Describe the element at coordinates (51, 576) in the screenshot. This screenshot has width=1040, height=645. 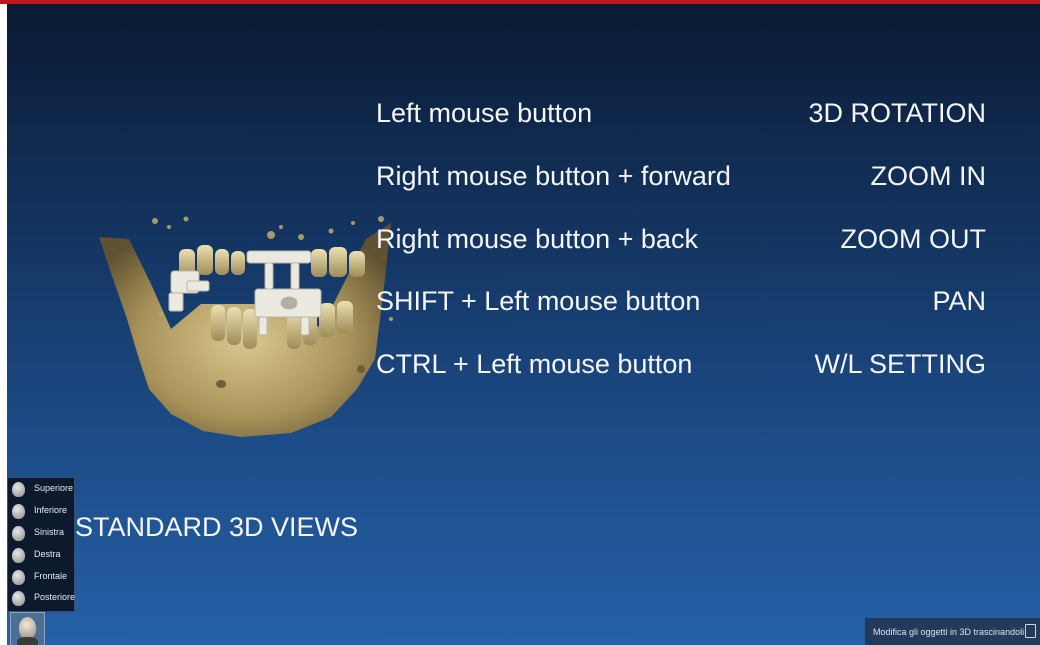
I see `view-label: Frontale` at that location.